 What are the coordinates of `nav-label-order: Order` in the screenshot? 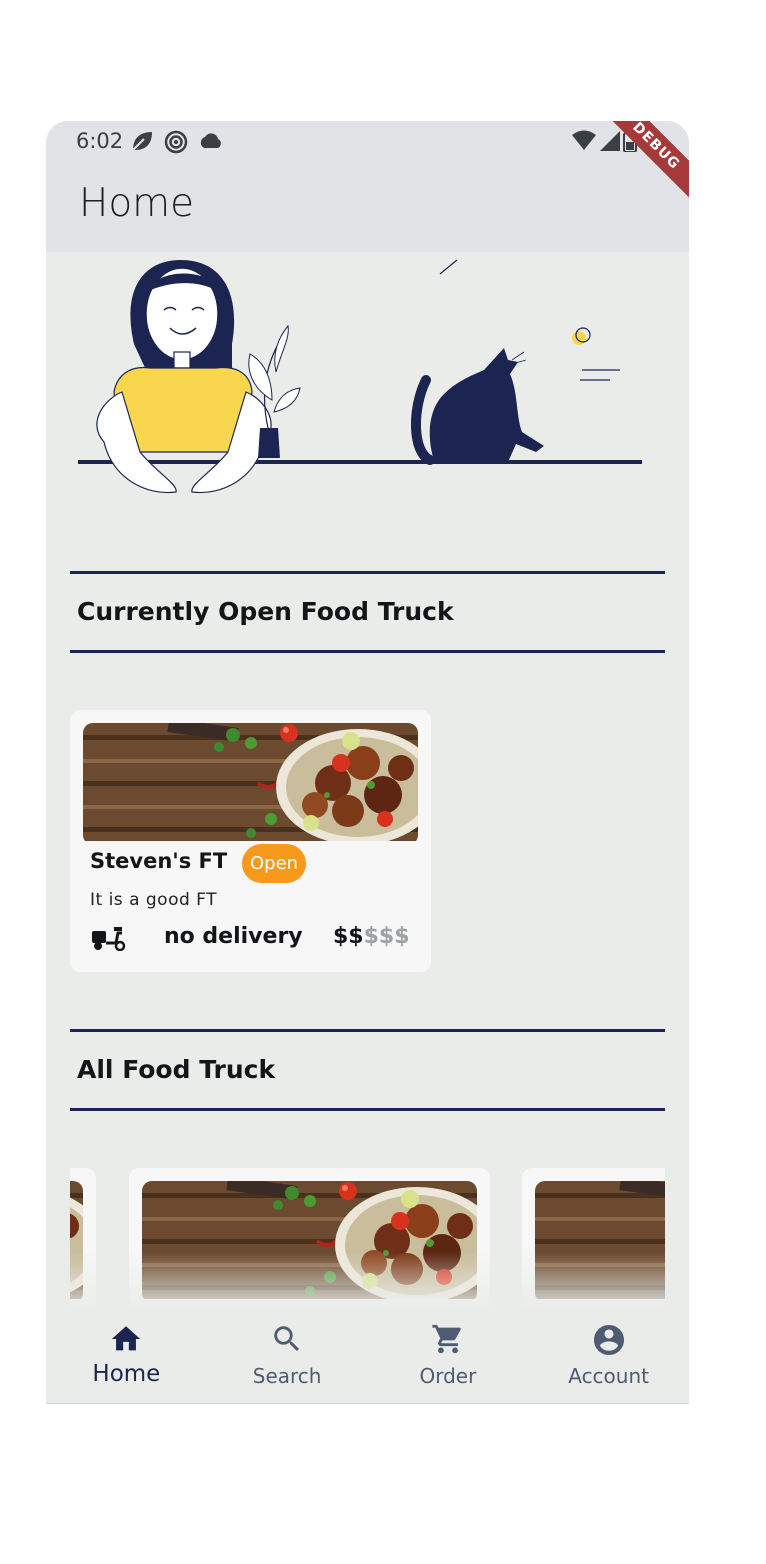 It's located at (448, 1376).